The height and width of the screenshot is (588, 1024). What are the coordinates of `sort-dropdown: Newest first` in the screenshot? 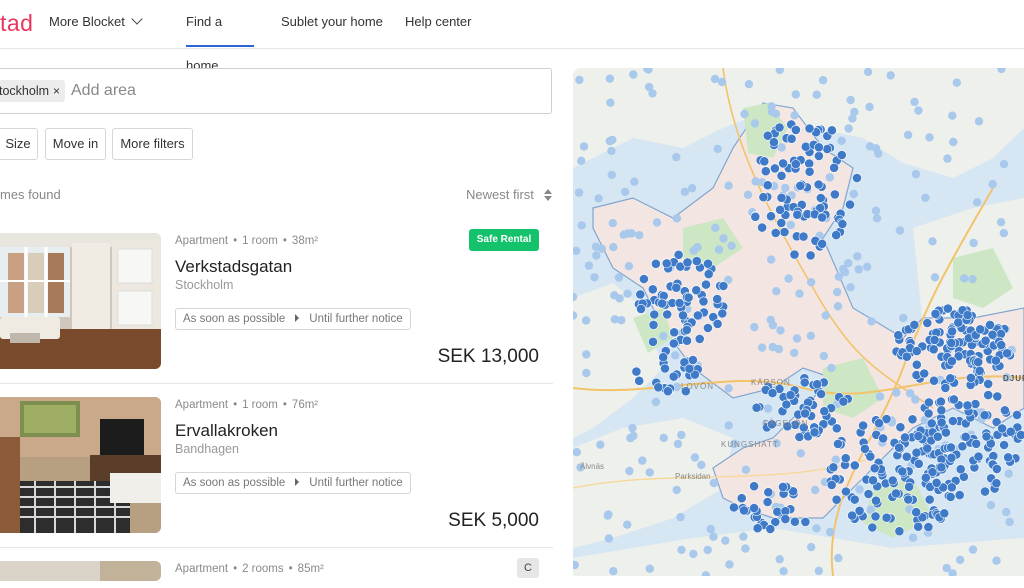 It's located at (500, 194).